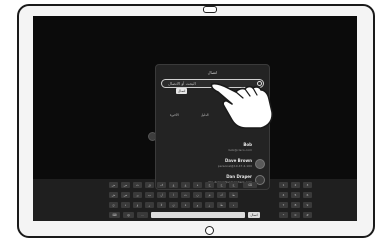 The height and width of the screenshot is (244, 390). Describe the element at coordinates (149, 205) in the screenshot. I see `key: ر` at that location.